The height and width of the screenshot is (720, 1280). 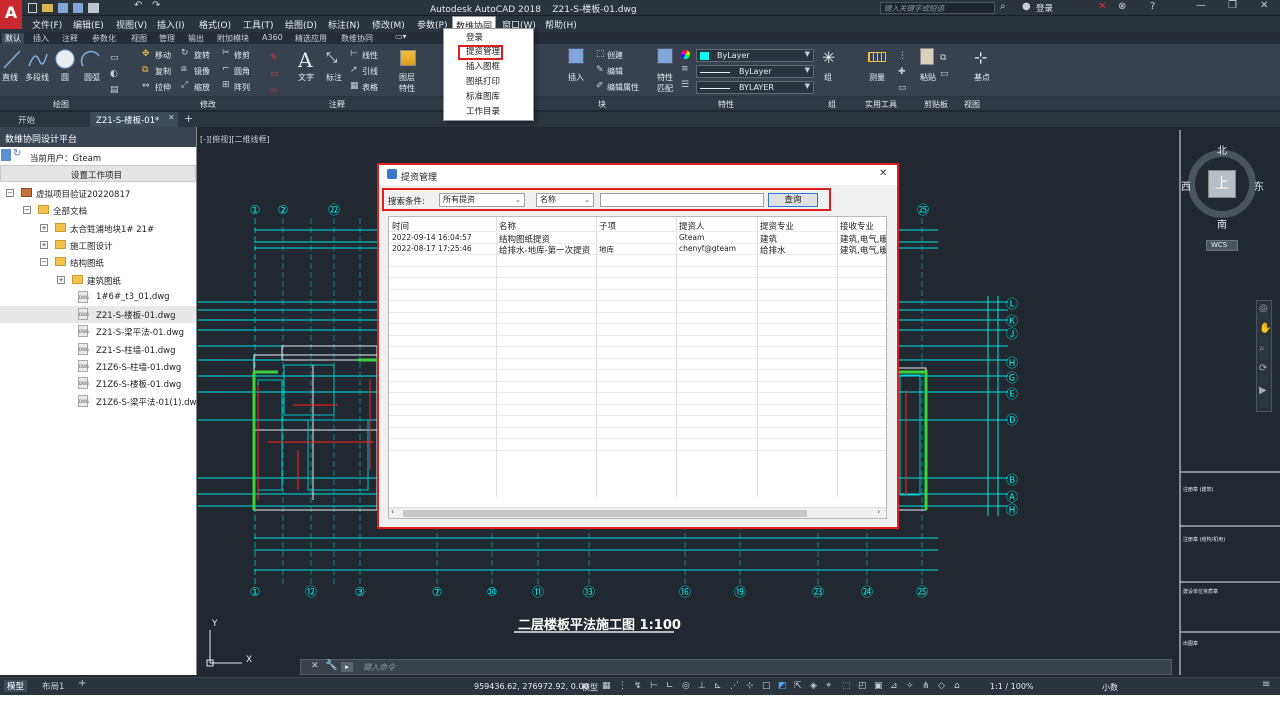 I want to click on mirror-icon: ⧈, so click(x=184, y=69).